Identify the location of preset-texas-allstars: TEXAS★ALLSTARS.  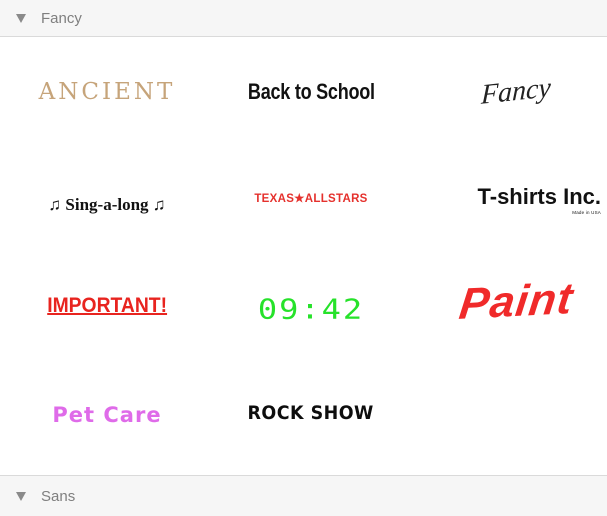
(311, 198).